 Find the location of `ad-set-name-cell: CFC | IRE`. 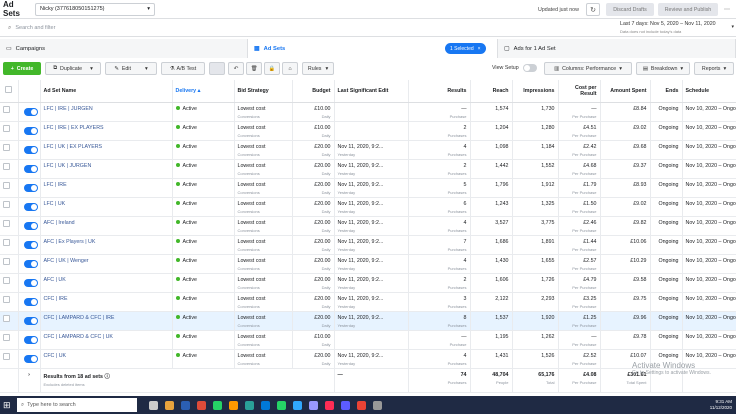

ad-set-name-cell: CFC | IRE is located at coordinates (106, 302).